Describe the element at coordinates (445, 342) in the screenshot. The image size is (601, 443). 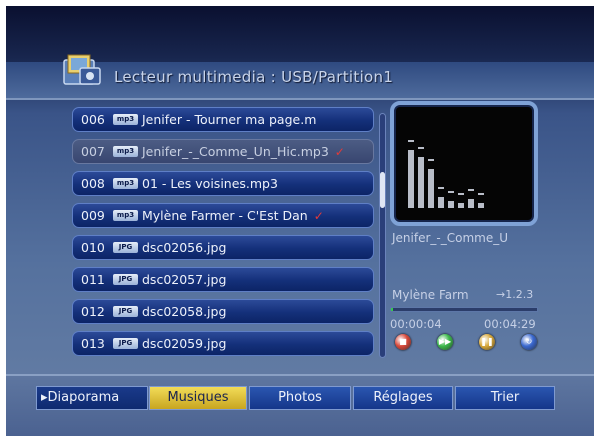
I see `next-control-icon: ▶▶` at that location.